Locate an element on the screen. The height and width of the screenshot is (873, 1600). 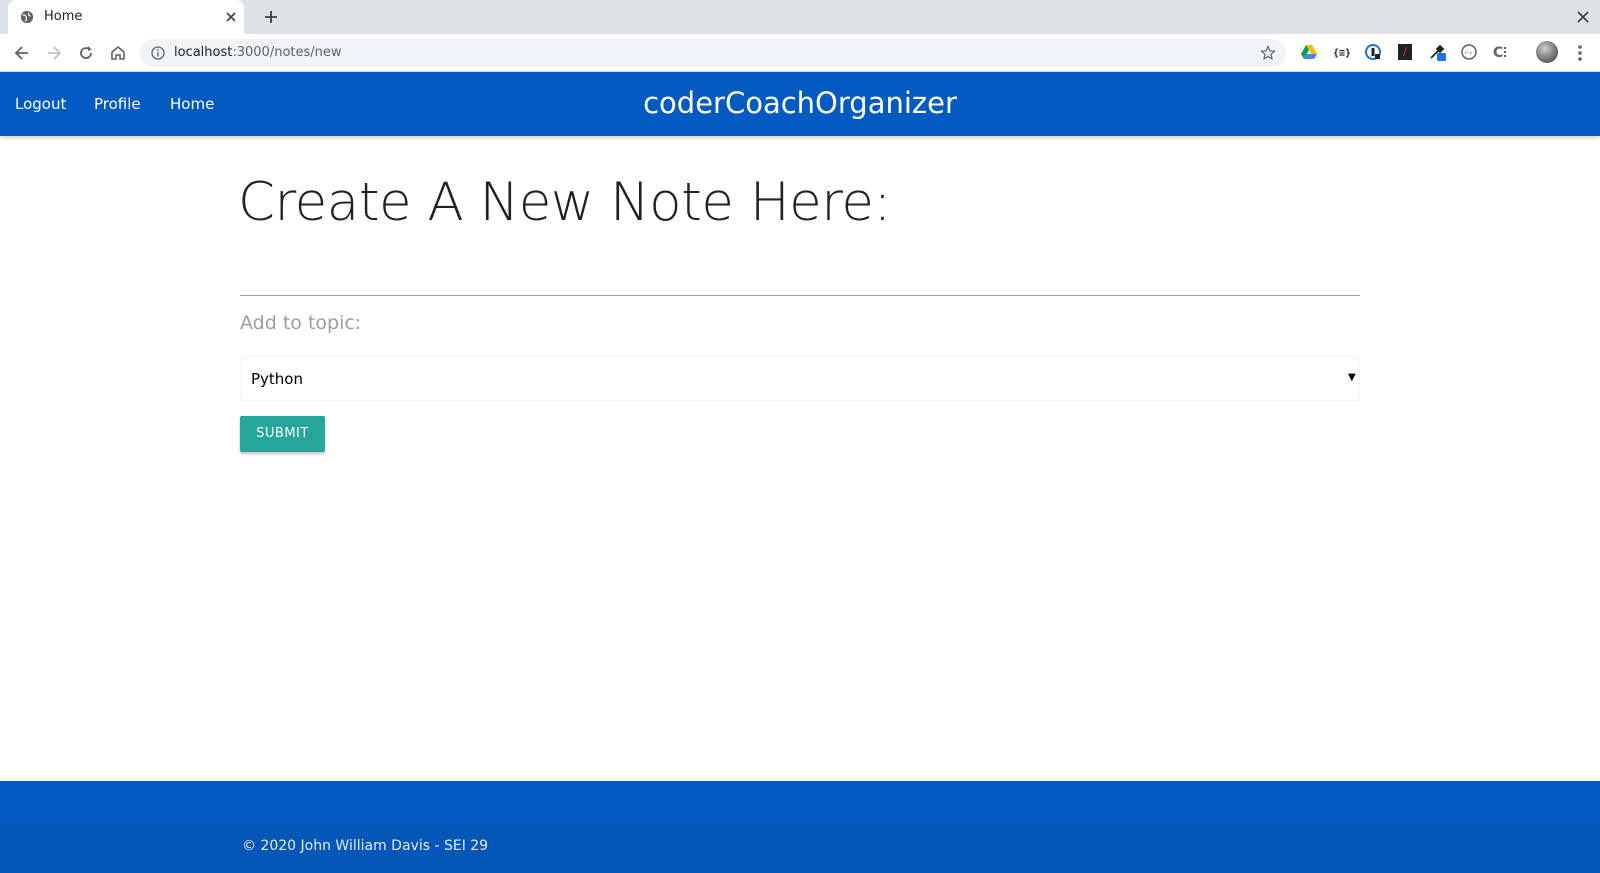
reload-icon is located at coordinates (86, 53).